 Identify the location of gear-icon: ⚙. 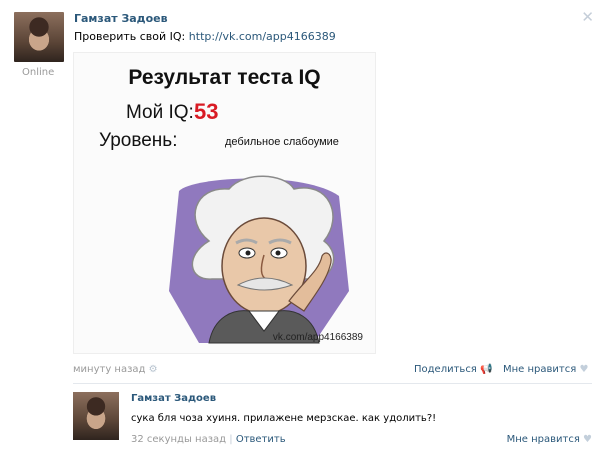
(153, 369).